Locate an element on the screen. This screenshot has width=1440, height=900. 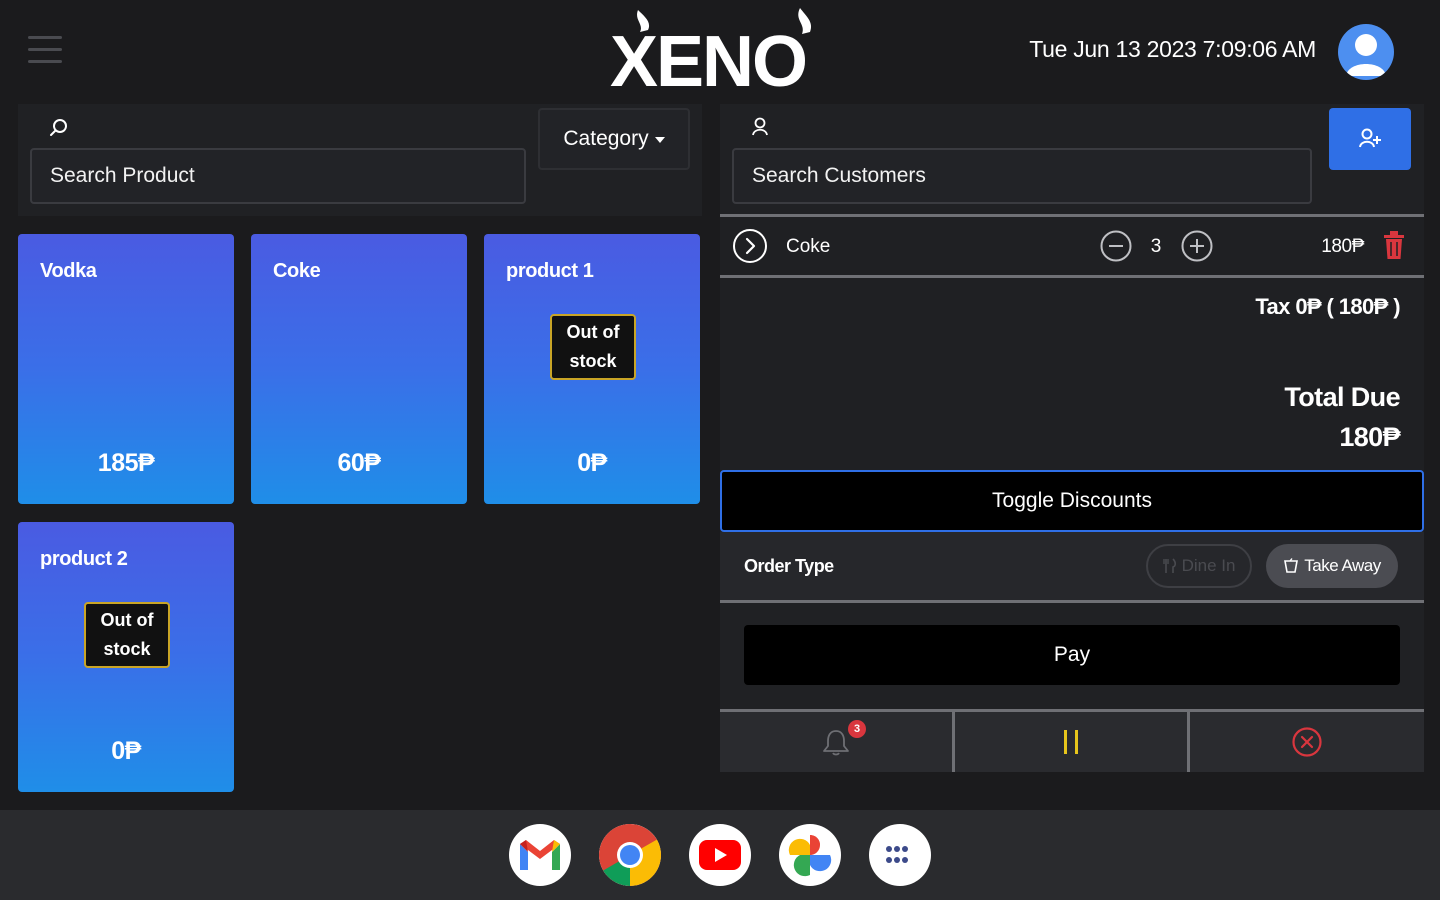
product-price: 185₱ is located at coordinates (126, 463).